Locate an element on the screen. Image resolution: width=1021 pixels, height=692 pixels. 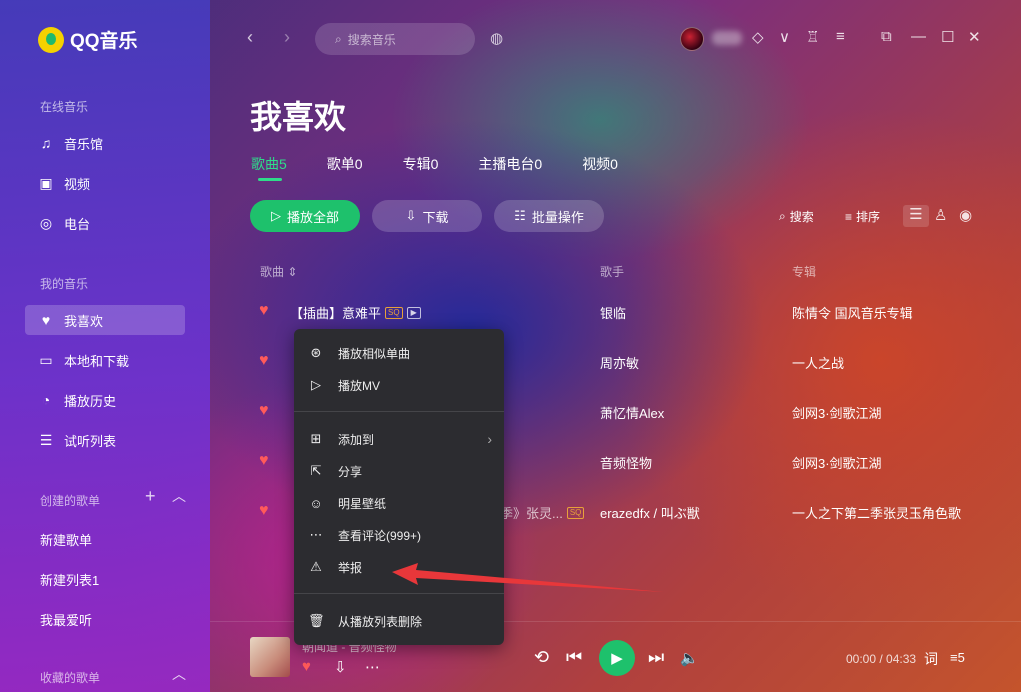
annotation-arrow is located at coordinates (528, 577).